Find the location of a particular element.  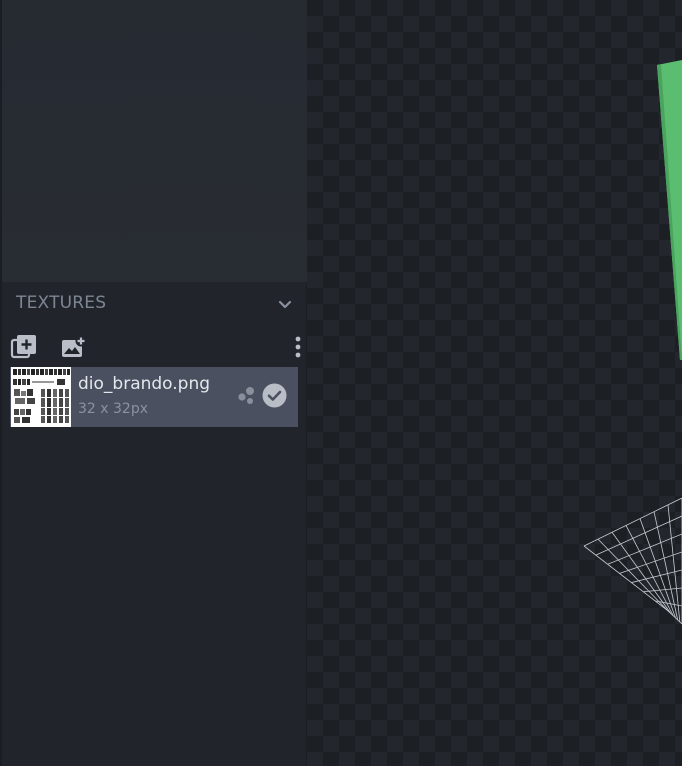

chevron-down-icon is located at coordinates (285, 305).